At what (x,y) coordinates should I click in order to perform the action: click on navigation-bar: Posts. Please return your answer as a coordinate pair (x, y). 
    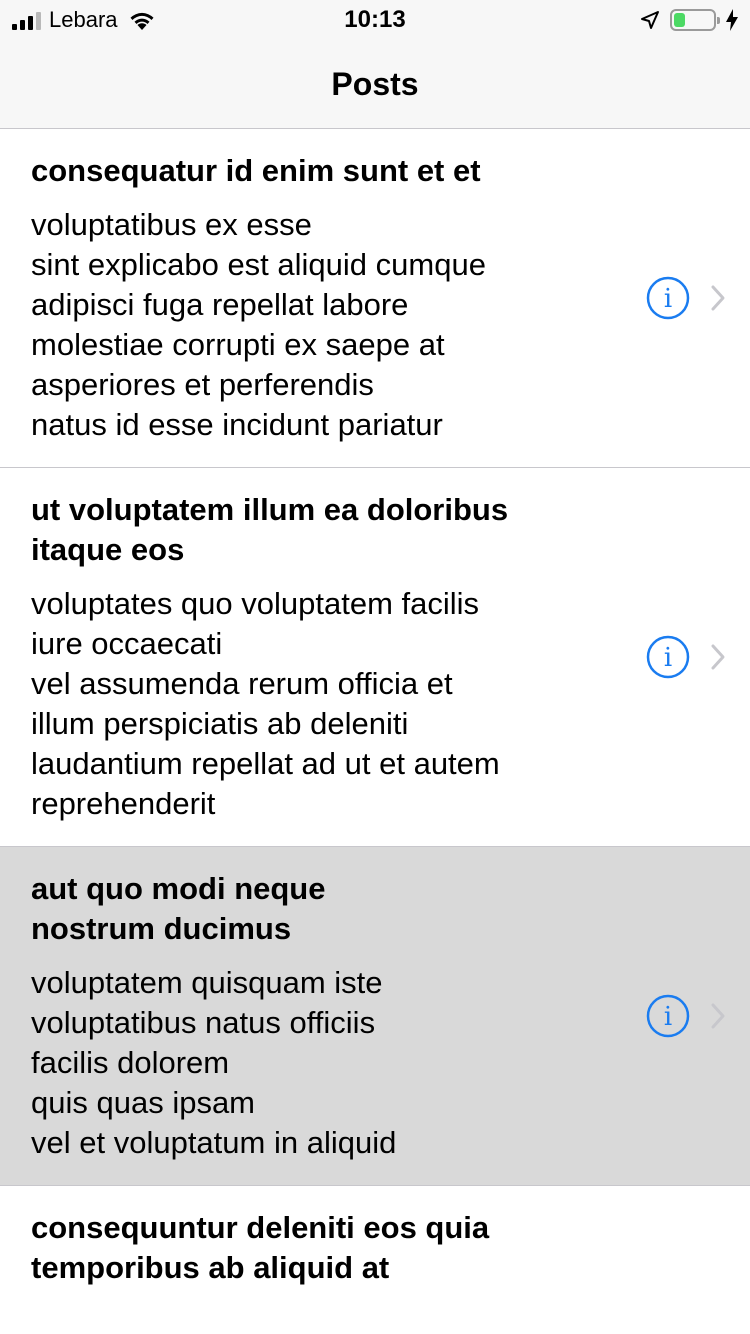
    Looking at the image, I should click on (375, 84).